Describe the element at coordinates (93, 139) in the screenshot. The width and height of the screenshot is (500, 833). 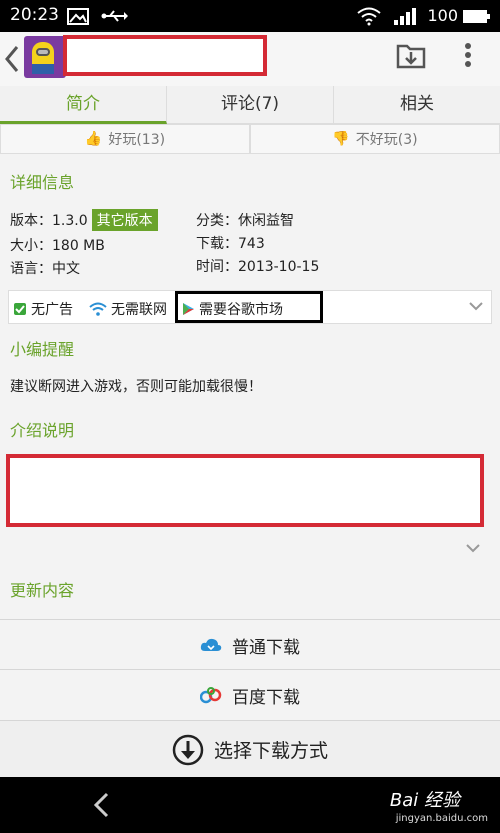
I see `thumbs-up-icon: 👍` at that location.